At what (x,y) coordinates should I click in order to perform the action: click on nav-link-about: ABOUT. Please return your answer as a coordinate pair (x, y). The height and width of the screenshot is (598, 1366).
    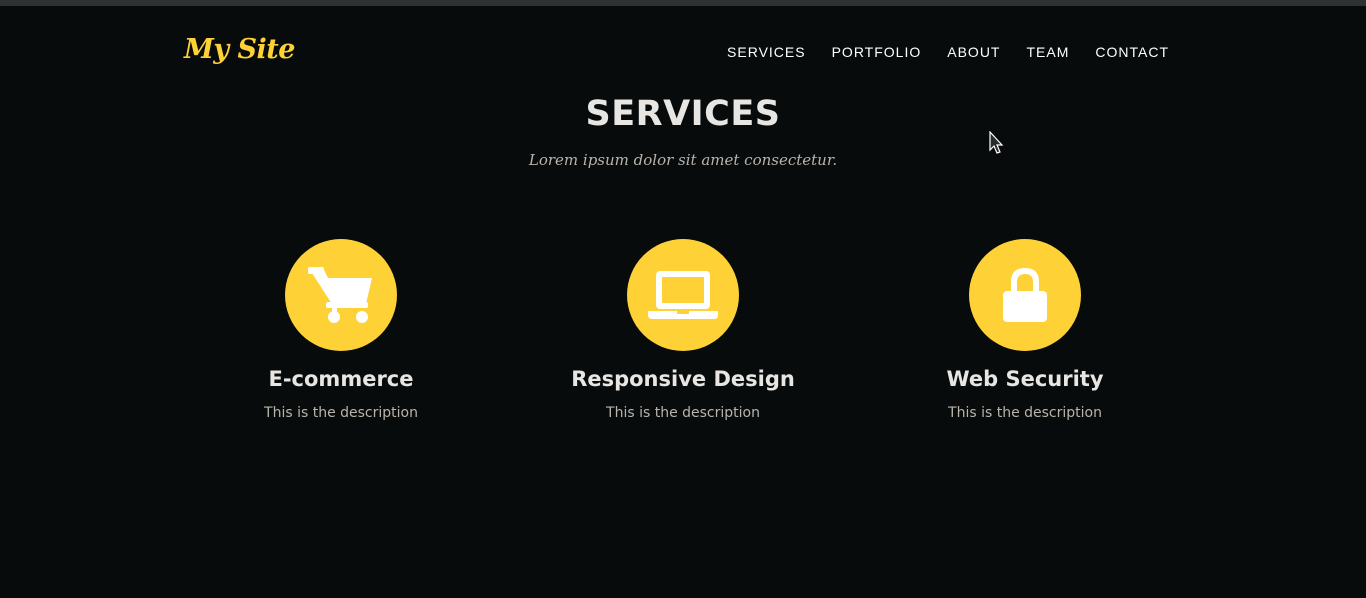
    Looking at the image, I should click on (973, 52).